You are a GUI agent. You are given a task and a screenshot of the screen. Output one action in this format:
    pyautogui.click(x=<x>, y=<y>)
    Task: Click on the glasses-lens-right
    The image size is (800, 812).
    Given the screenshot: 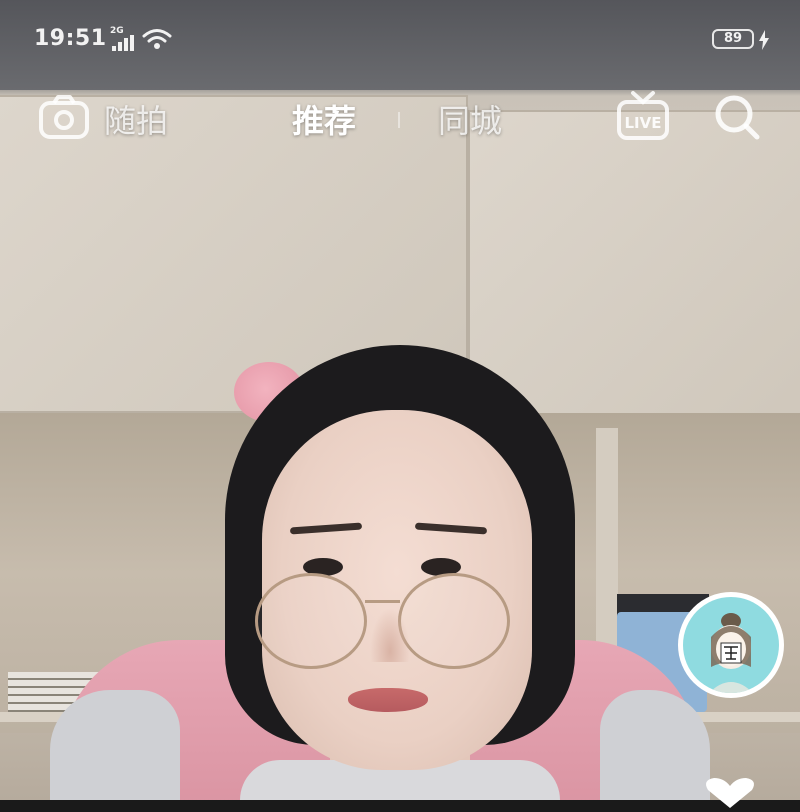 What is the action you would take?
    pyautogui.click(x=454, y=621)
    